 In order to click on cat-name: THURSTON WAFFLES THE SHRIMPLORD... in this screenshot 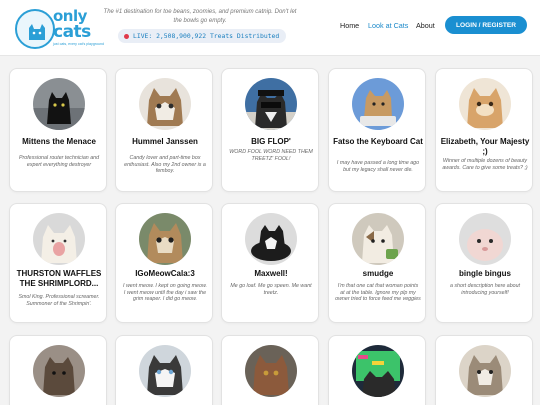, I will do `click(59, 278)`.